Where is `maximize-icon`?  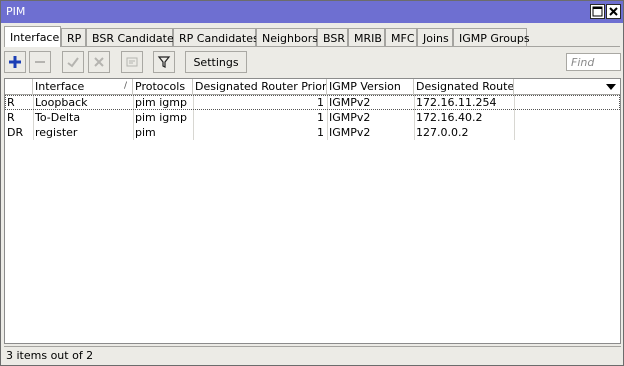 maximize-icon is located at coordinates (597, 11).